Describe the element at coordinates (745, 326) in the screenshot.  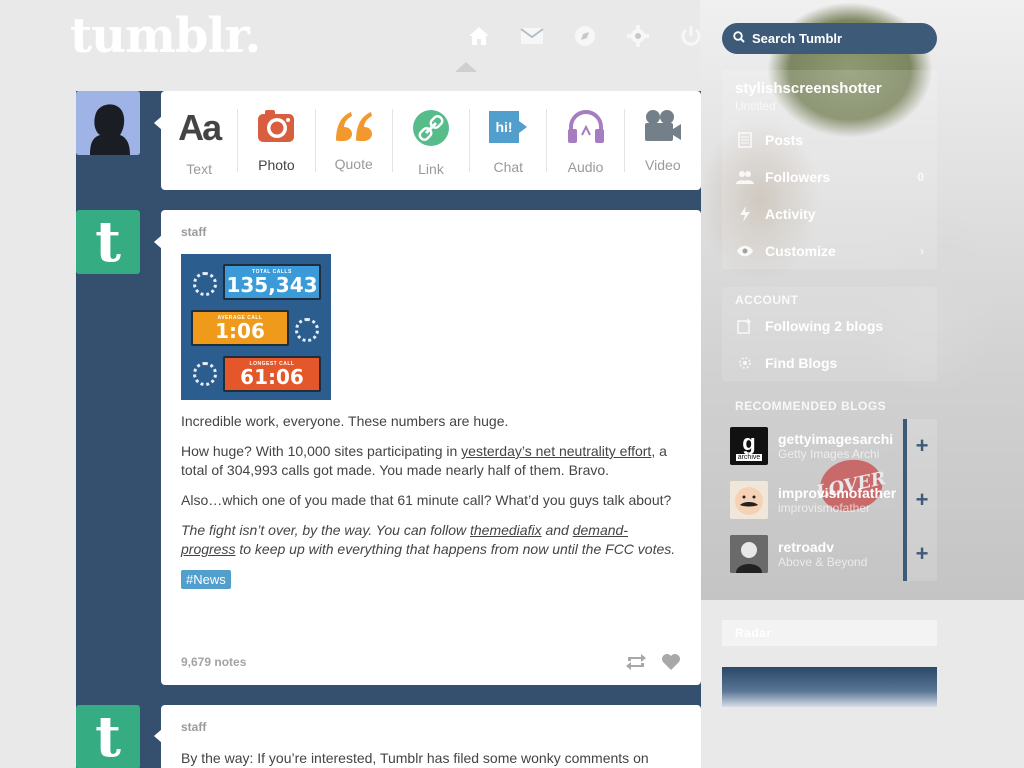
I see `following-icon` at that location.